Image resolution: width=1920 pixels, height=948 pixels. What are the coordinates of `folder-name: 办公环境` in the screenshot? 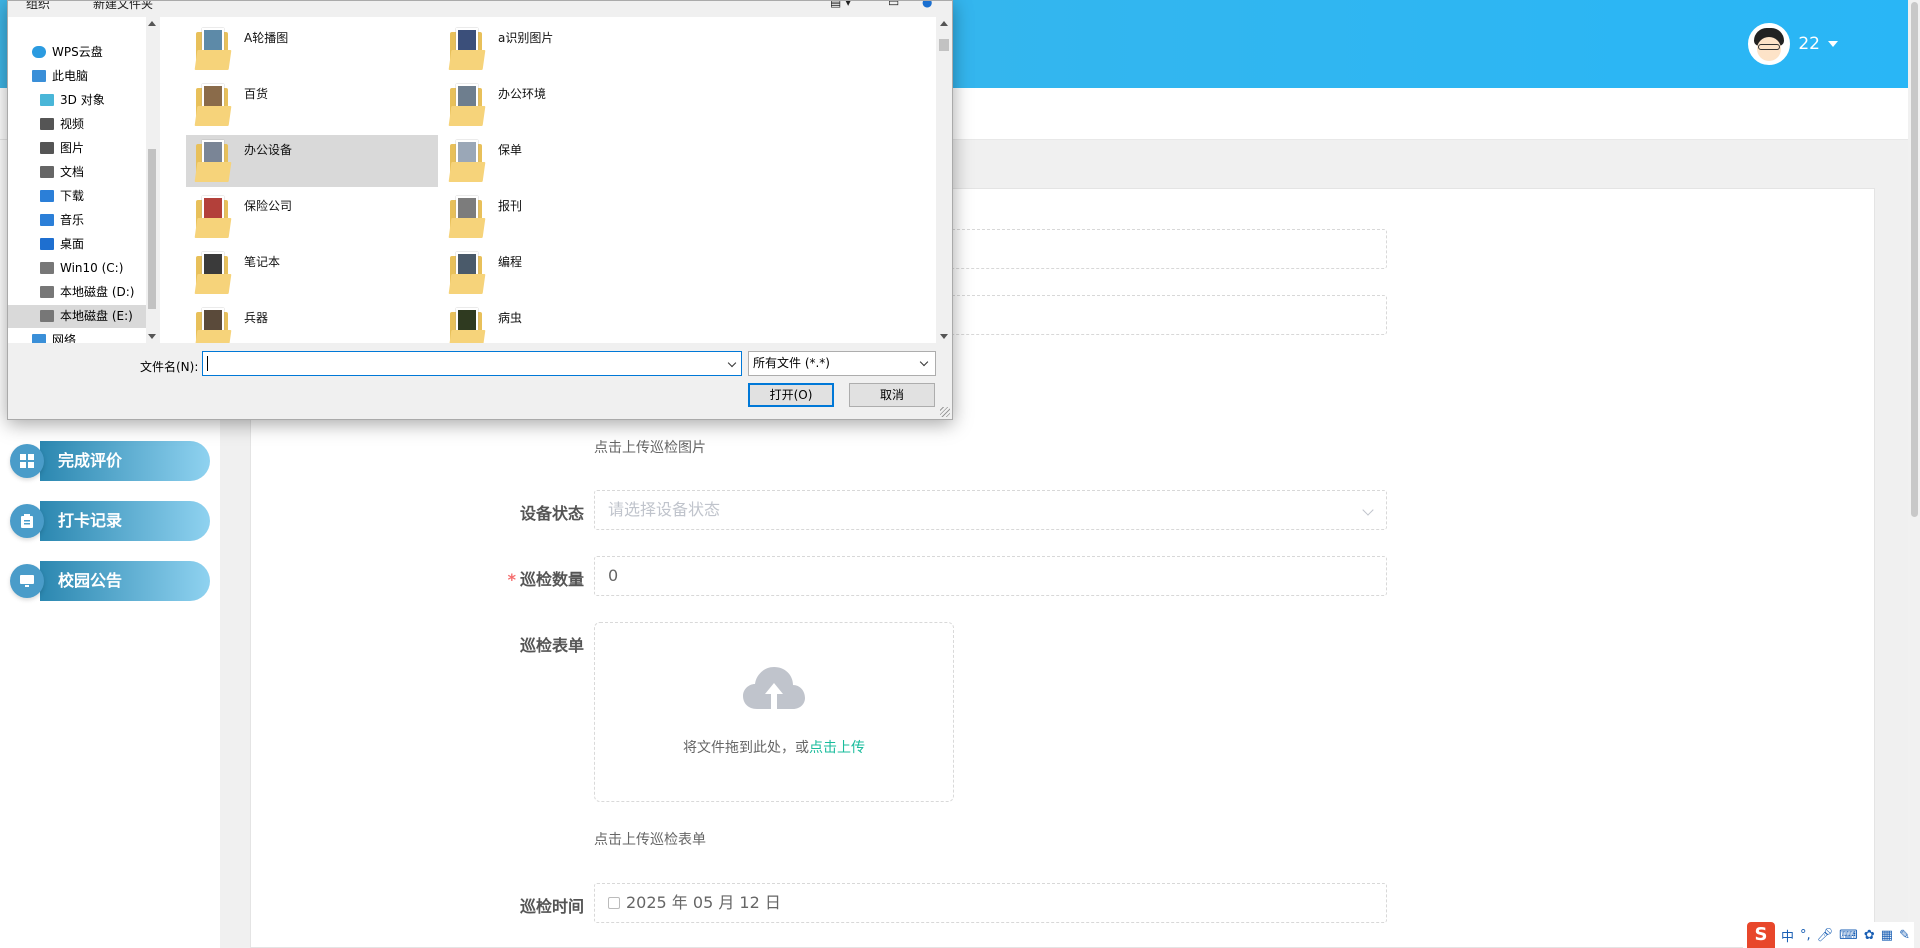 It's located at (522, 94).